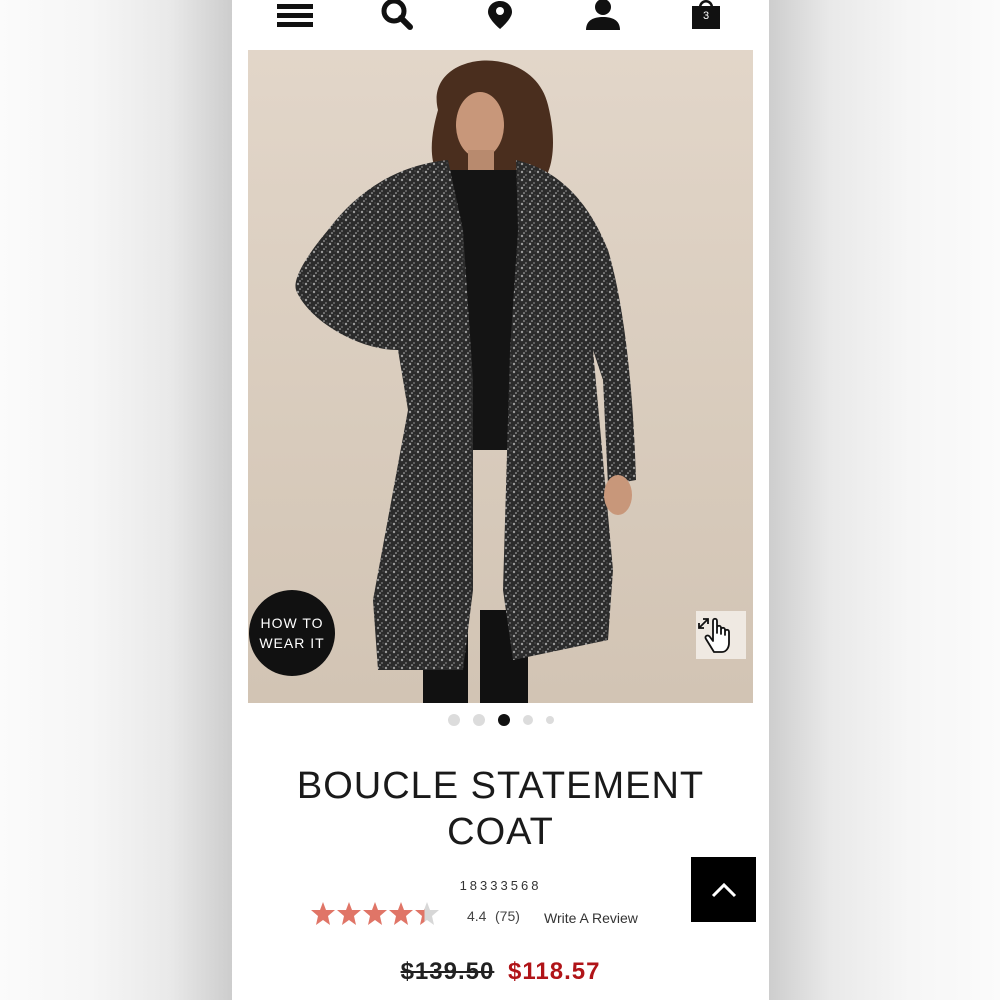  I want to click on write-review-link: Write A Review, so click(591, 918).